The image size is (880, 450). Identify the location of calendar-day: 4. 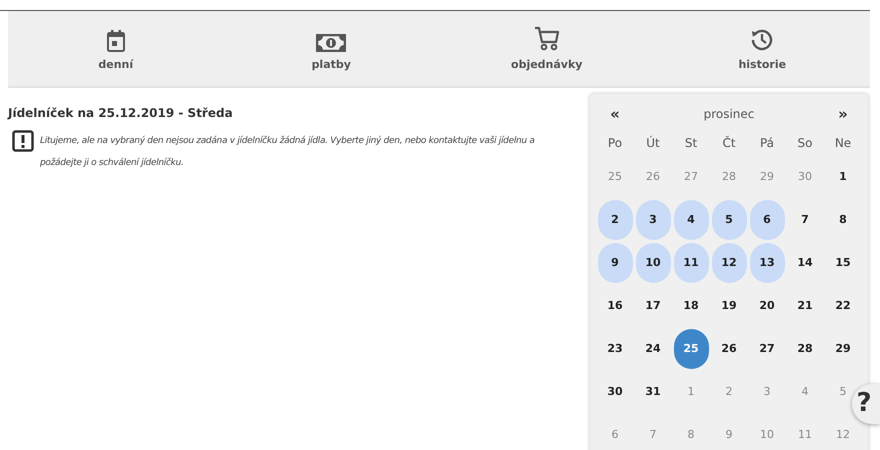
(691, 220).